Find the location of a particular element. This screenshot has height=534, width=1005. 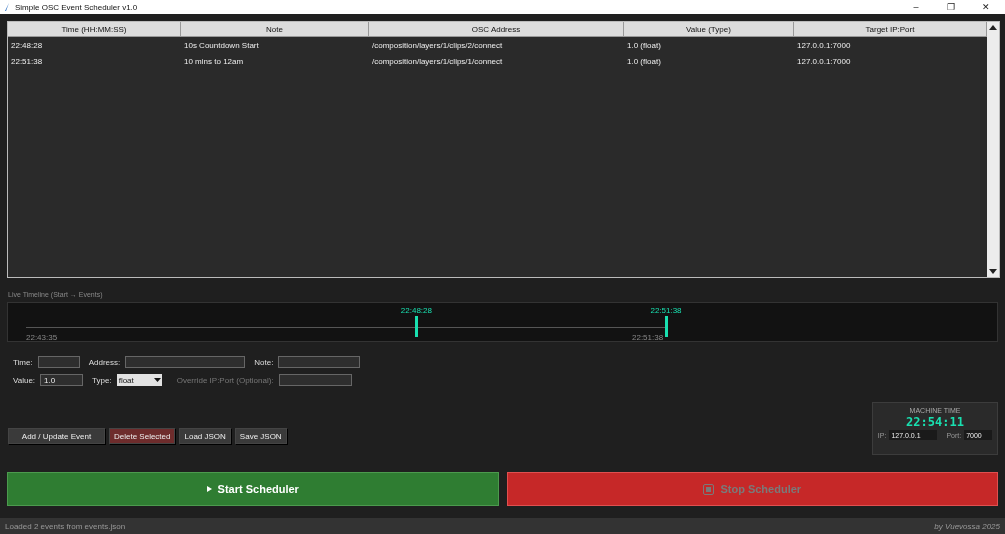

play-icon is located at coordinates (209, 489).